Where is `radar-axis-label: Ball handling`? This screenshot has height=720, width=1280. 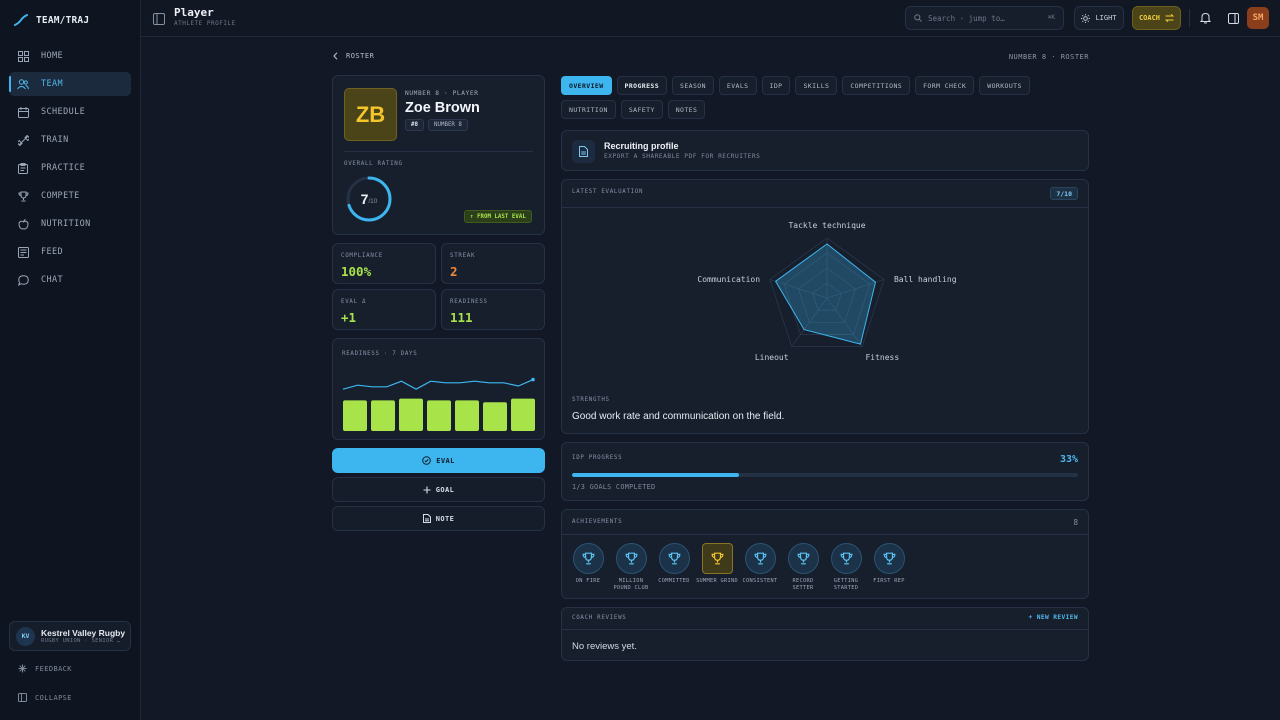 radar-axis-label: Ball handling is located at coordinates (925, 279).